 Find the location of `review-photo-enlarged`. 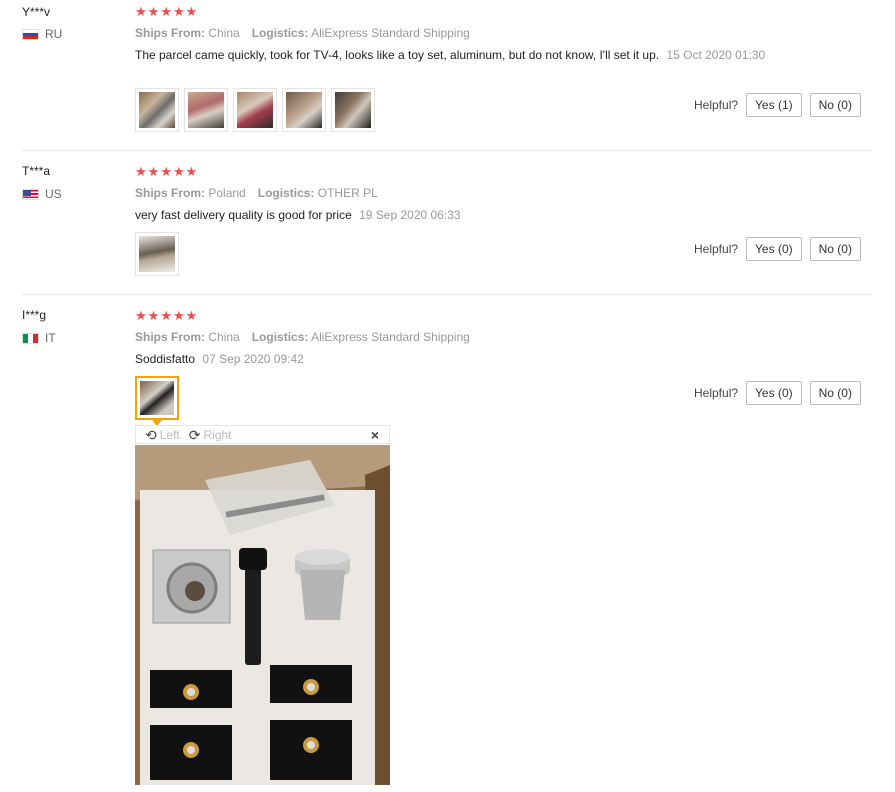

review-photo-enlarged is located at coordinates (262, 615).